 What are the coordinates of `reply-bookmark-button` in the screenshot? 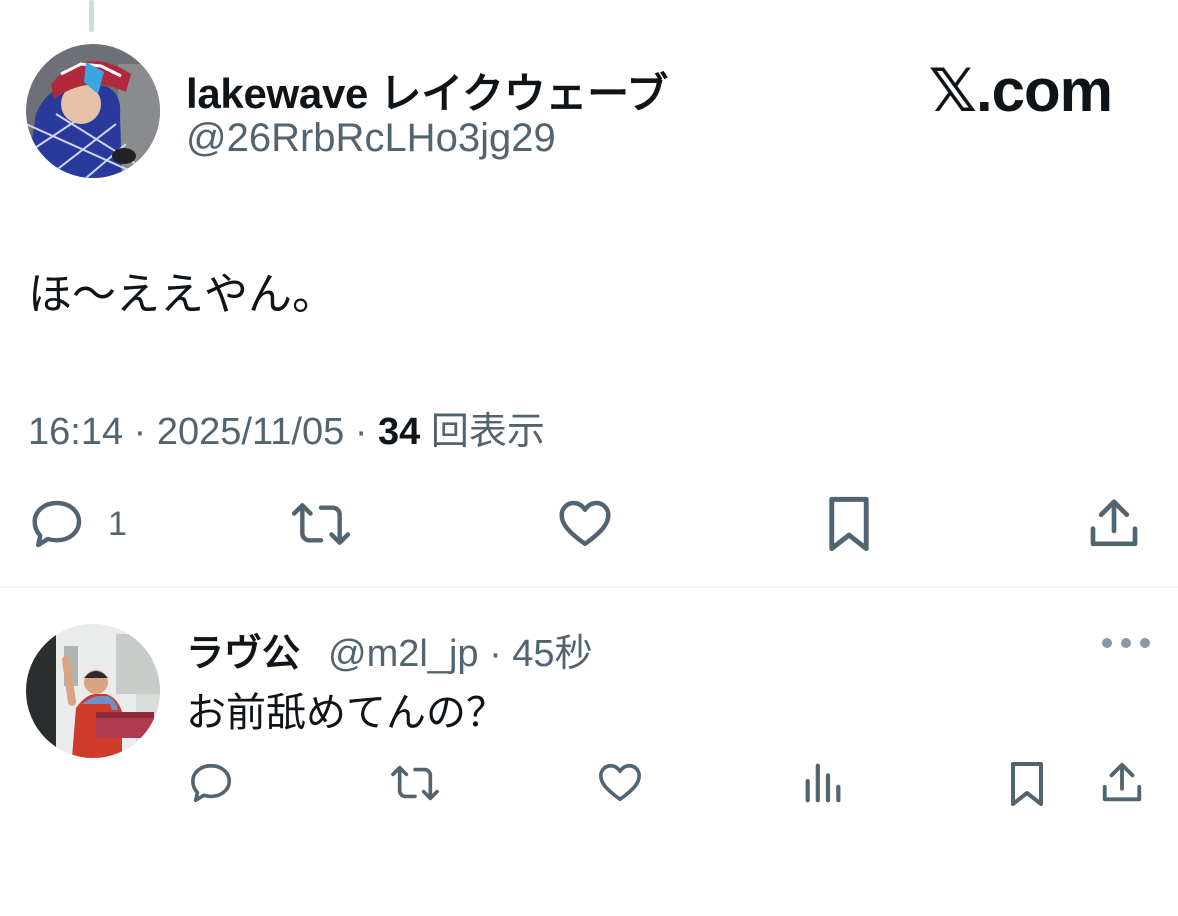 It's located at (1027, 784).